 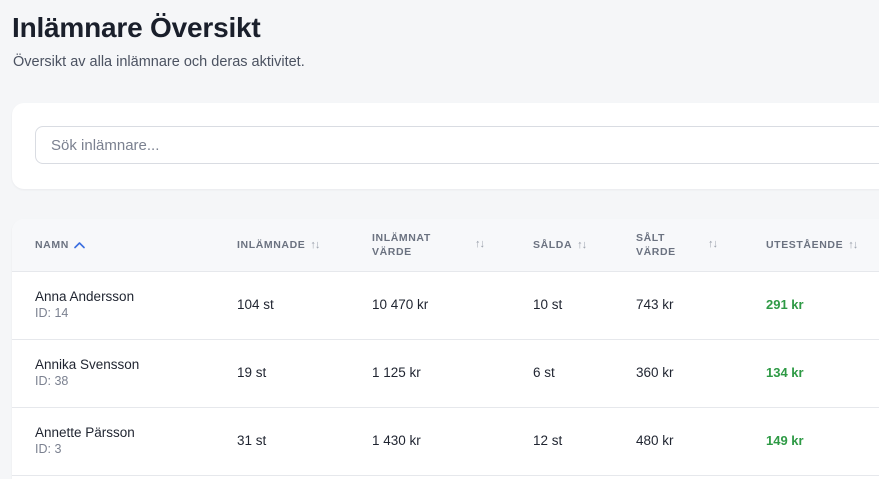 I want to click on submitter-name-cell: Anna Andersson ID: 14, so click(x=84, y=304).